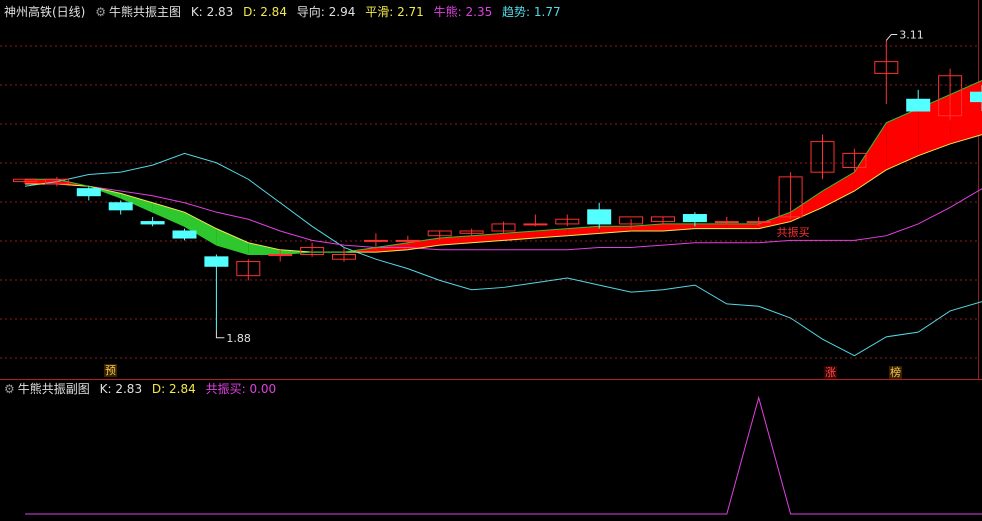 The height and width of the screenshot is (521, 982). What do you see at coordinates (793, 232) in the screenshot?
I see `buy-signal-label: 共振买` at bounding box center [793, 232].